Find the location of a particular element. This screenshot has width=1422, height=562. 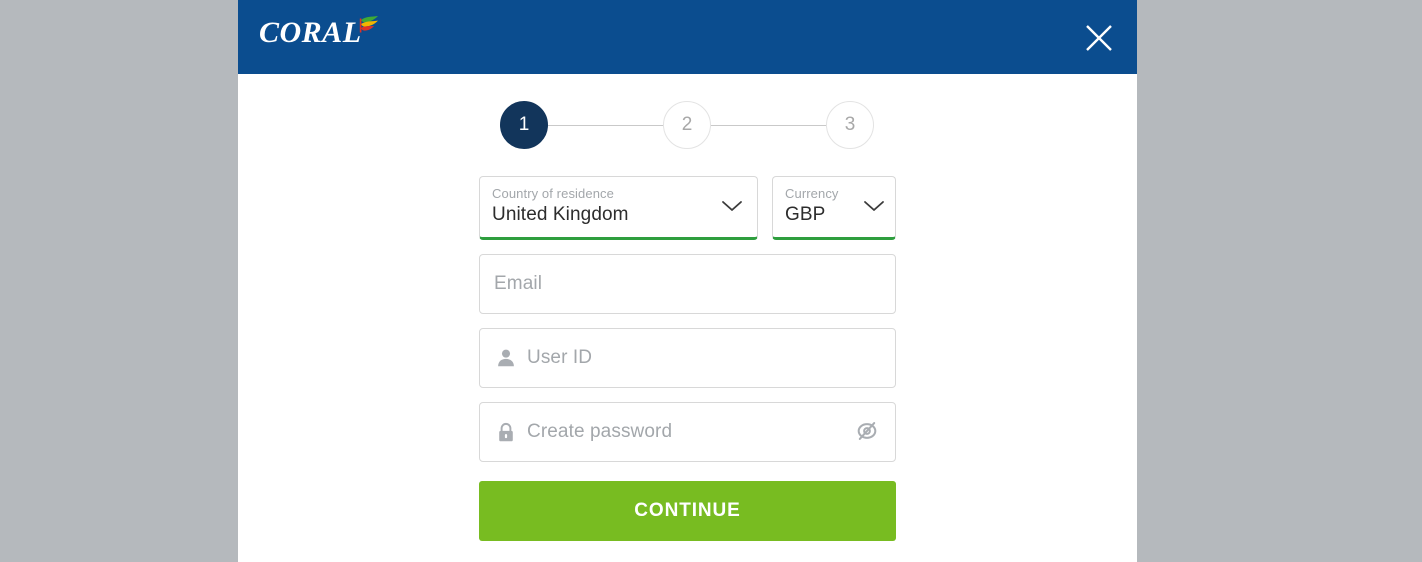

email-field-wrapper is located at coordinates (687, 284).